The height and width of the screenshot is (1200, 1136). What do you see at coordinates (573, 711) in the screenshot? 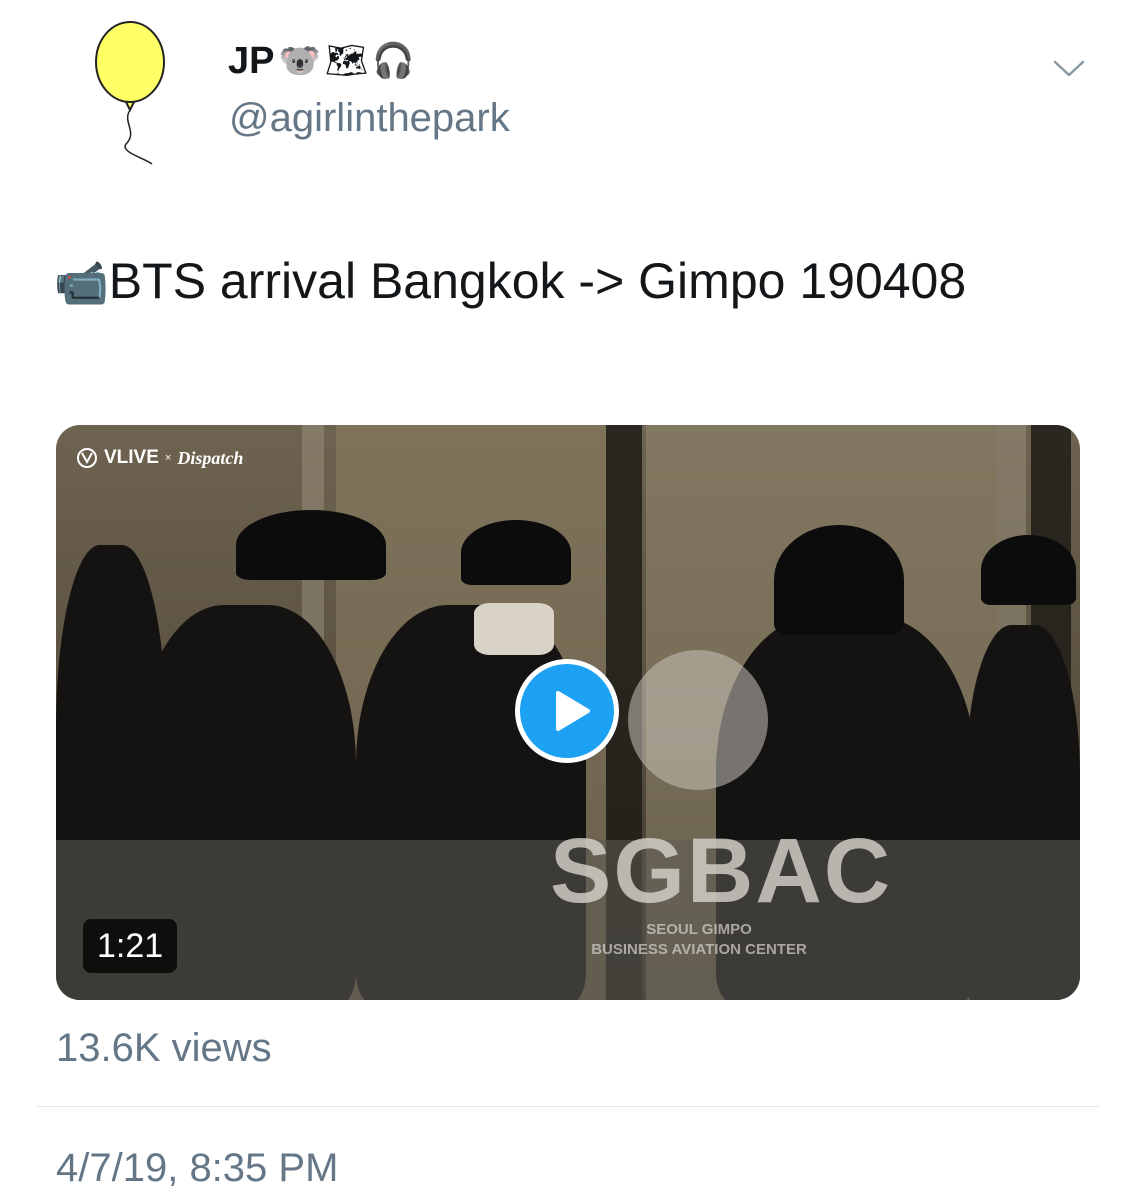
I see `play-icon` at bounding box center [573, 711].